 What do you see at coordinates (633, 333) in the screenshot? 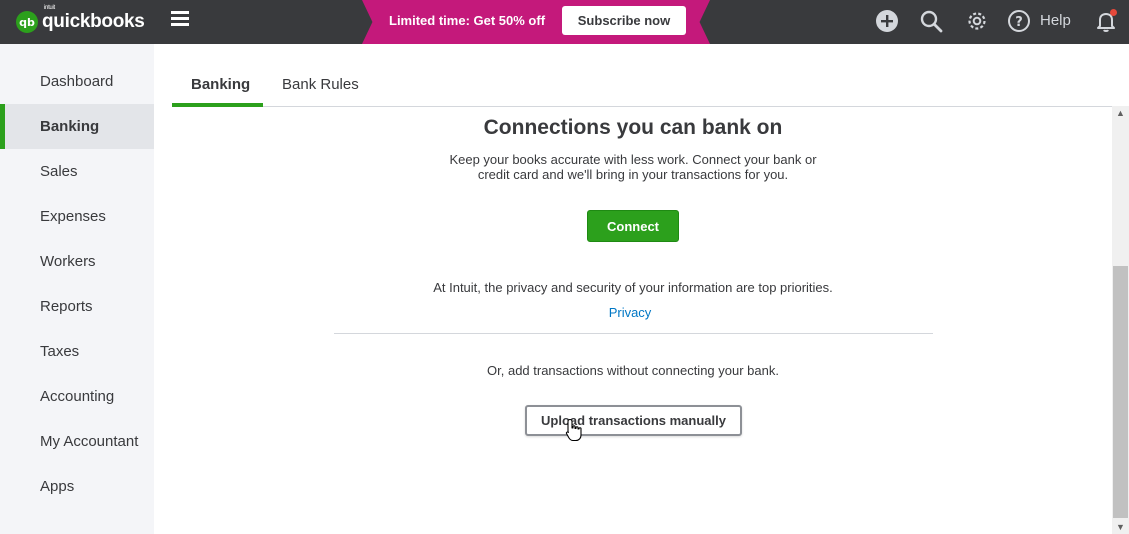
I see `divider` at bounding box center [633, 333].